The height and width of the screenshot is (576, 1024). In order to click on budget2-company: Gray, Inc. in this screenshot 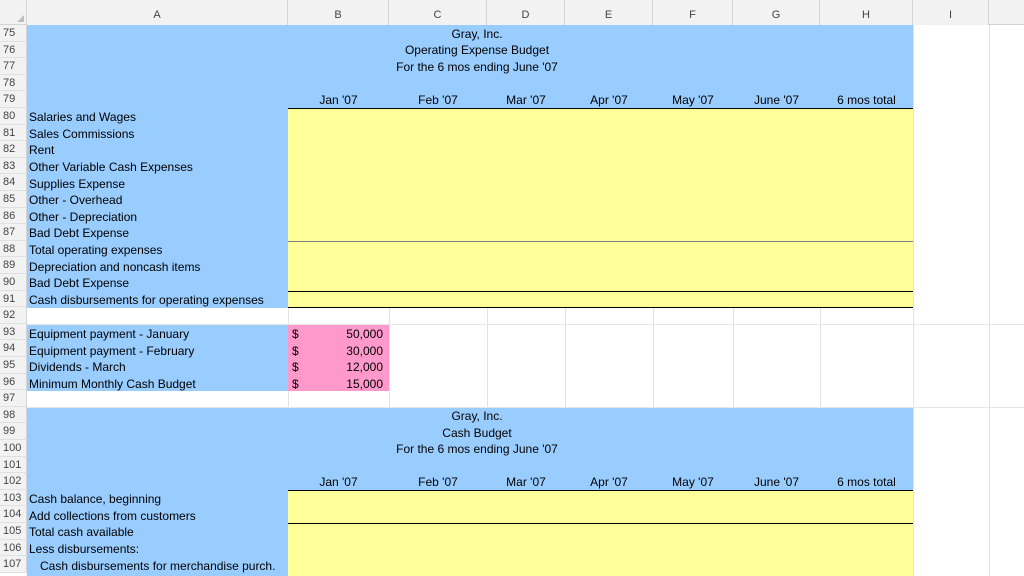, I will do `click(477, 416)`.